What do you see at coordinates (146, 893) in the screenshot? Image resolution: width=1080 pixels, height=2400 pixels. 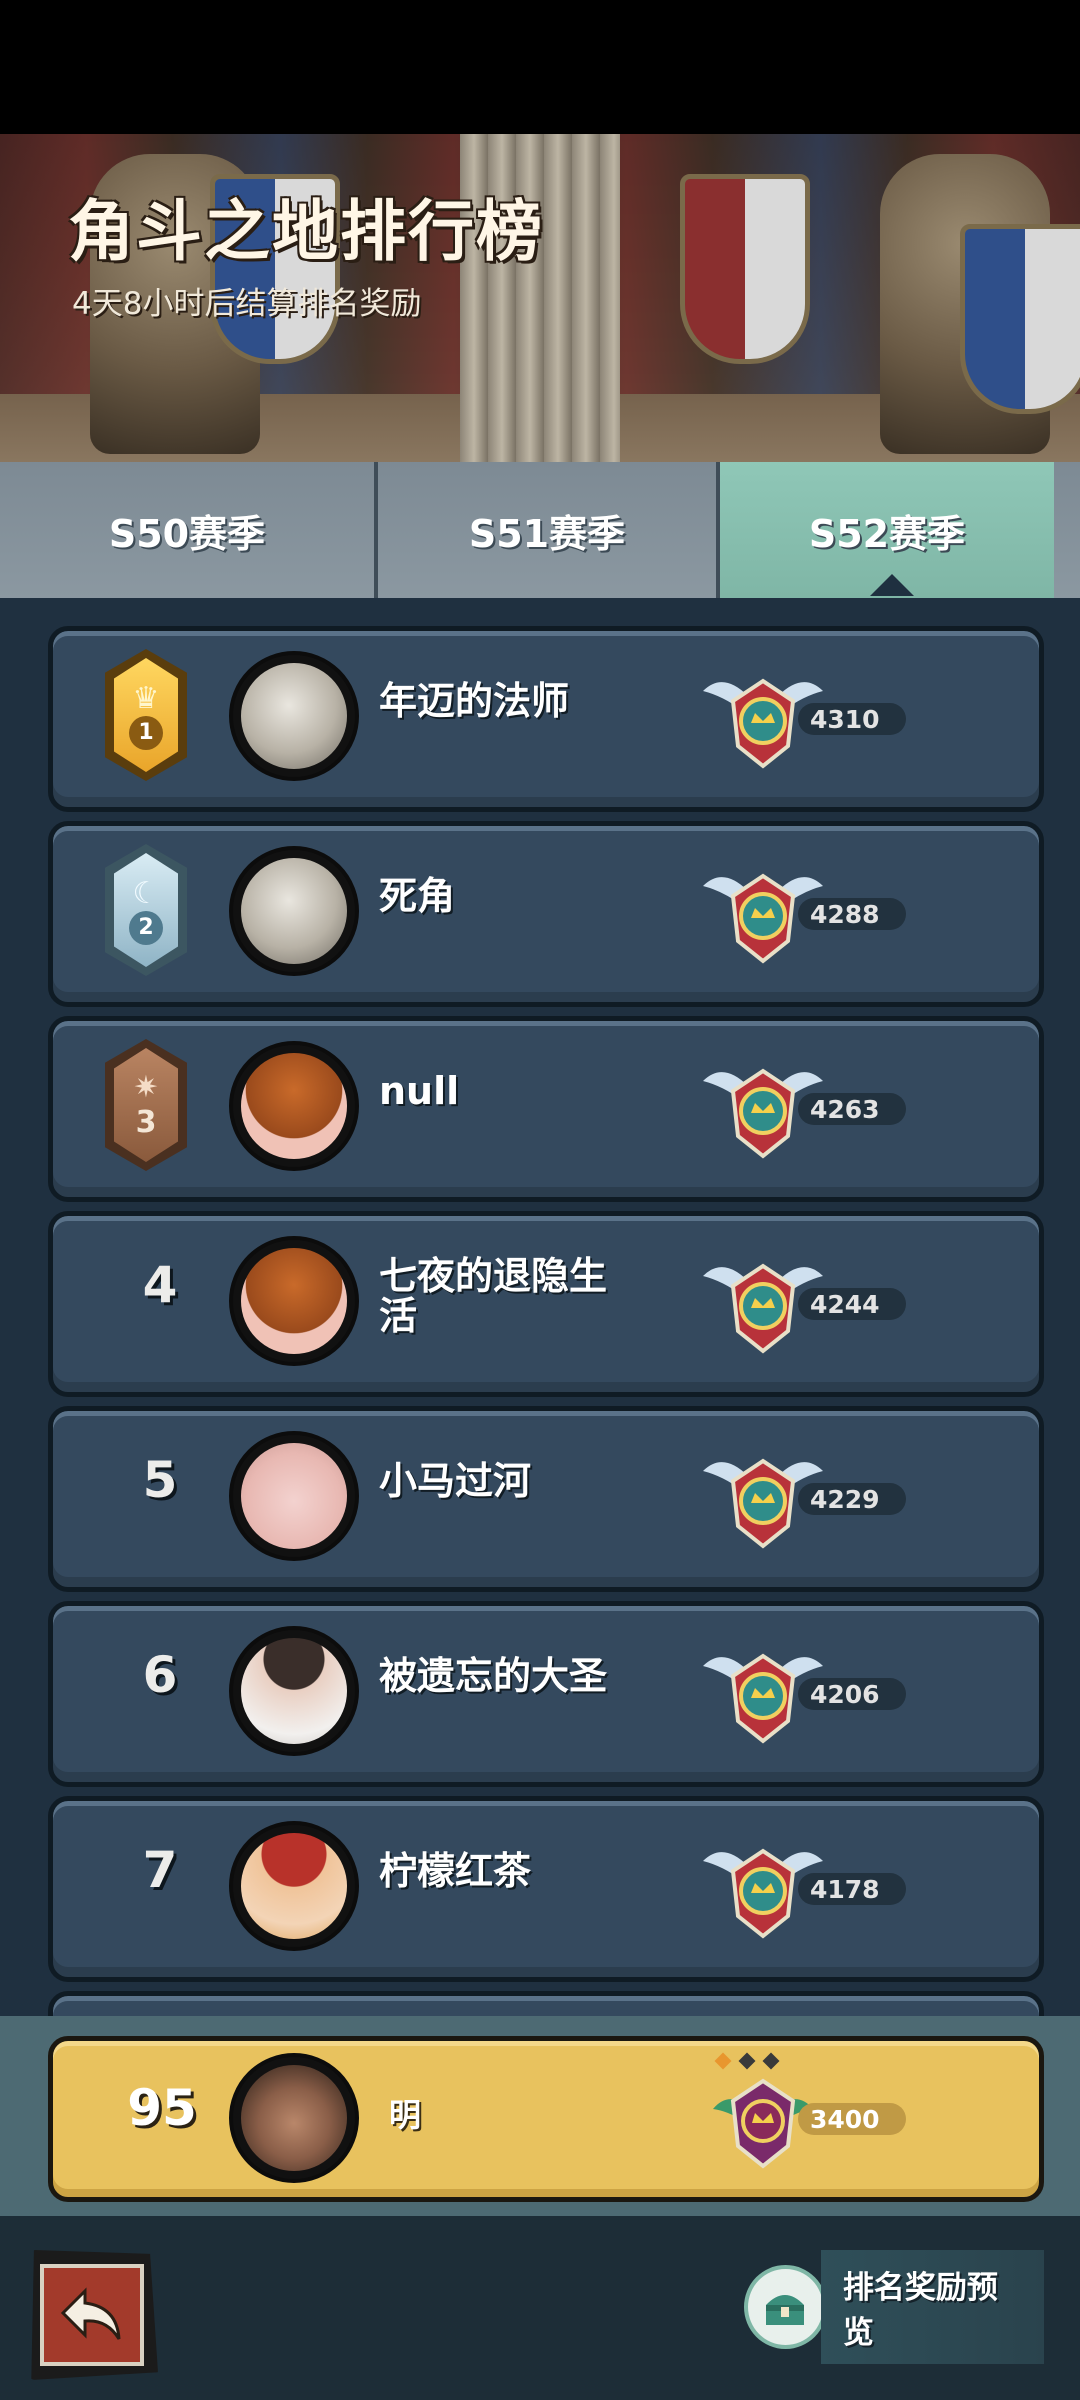 I see `moon-icon: ☾` at bounding box center [146, 893].